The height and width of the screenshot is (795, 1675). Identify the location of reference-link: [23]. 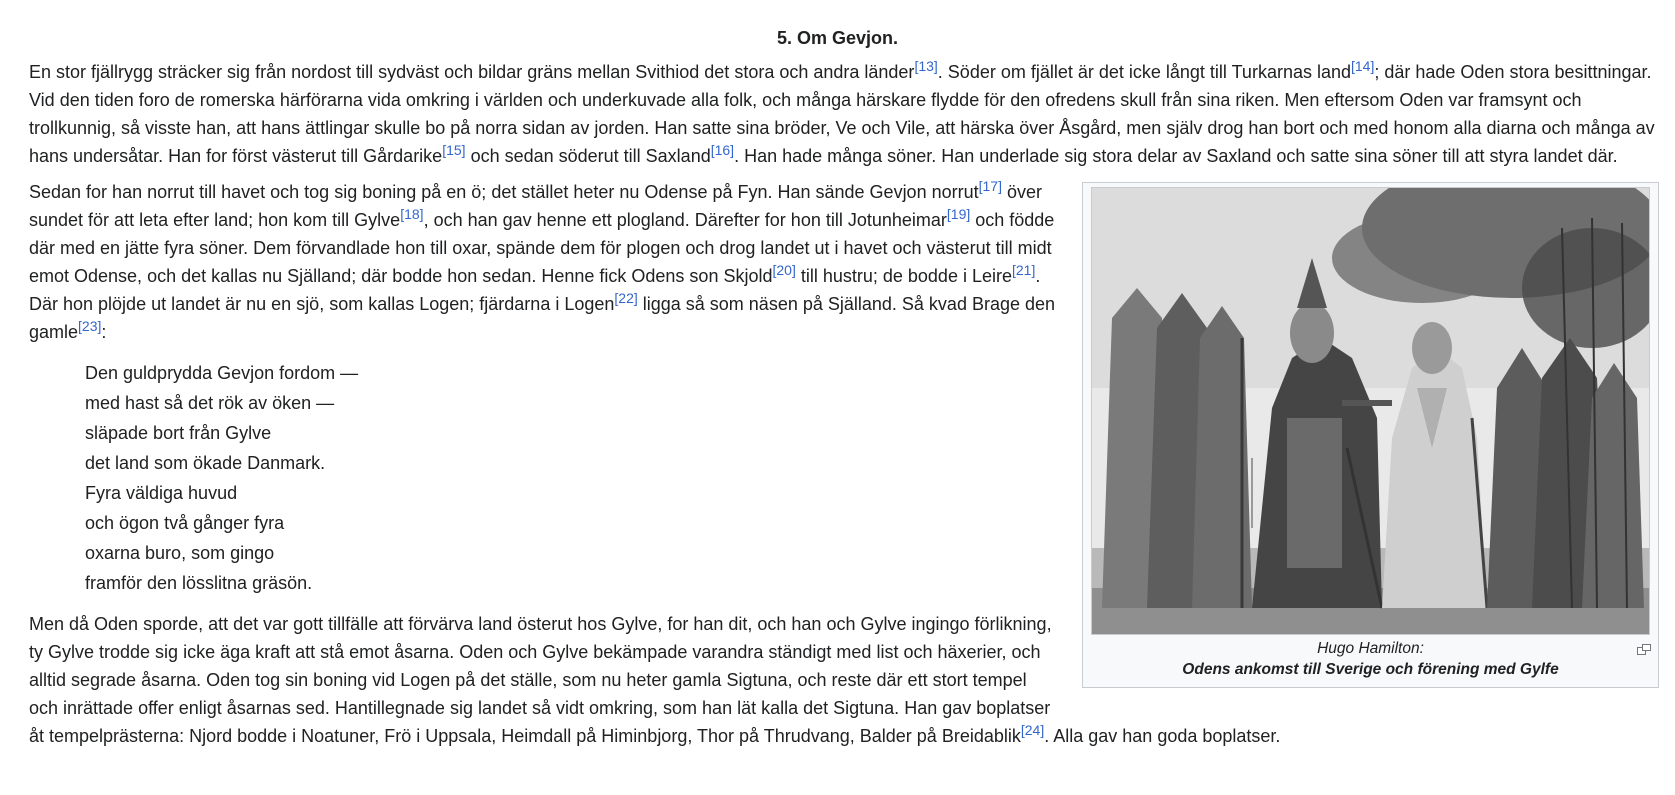
(89, 326).